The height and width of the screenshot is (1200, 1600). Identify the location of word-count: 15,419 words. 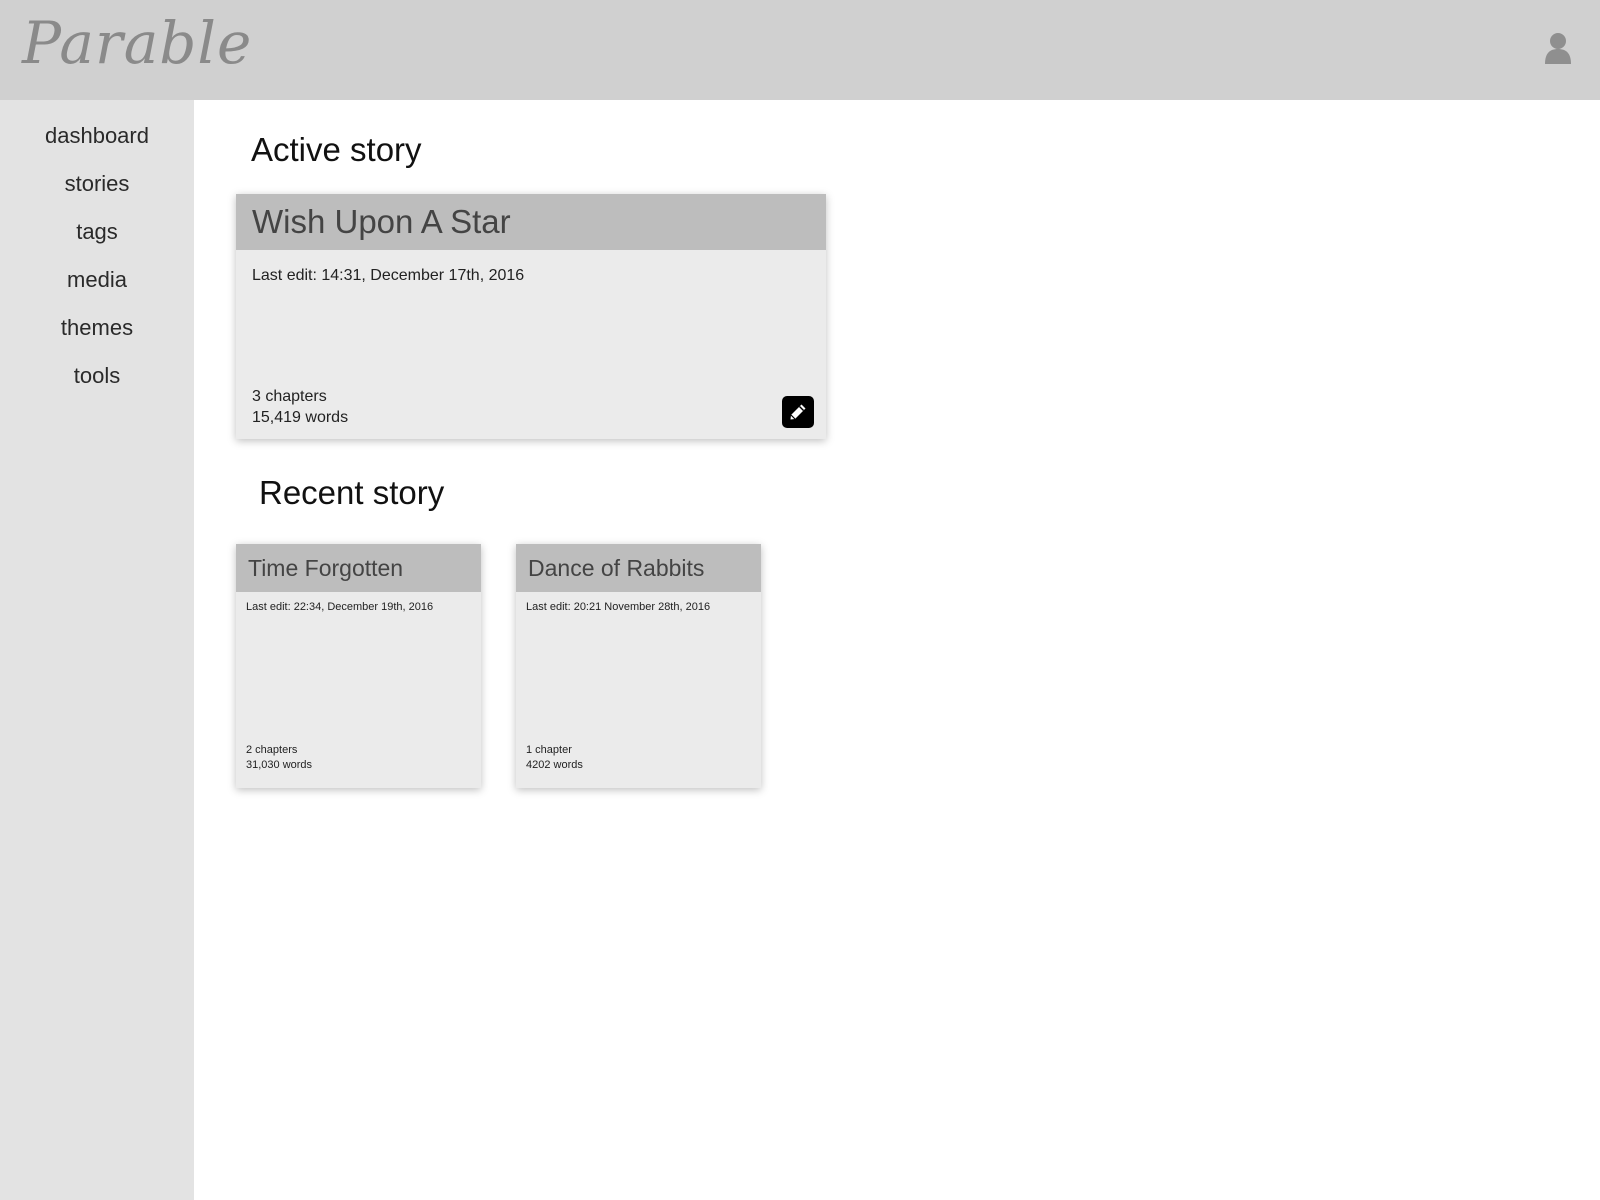
(300, 417).